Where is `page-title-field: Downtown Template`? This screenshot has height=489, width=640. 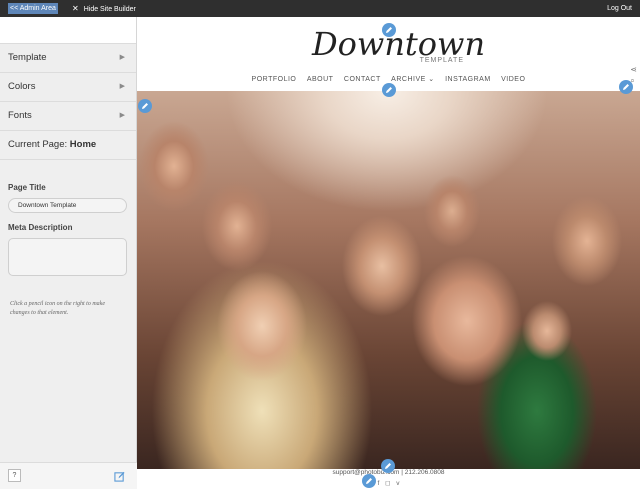 page-title-field: Downtown Template is located at coordinates (67, 205).